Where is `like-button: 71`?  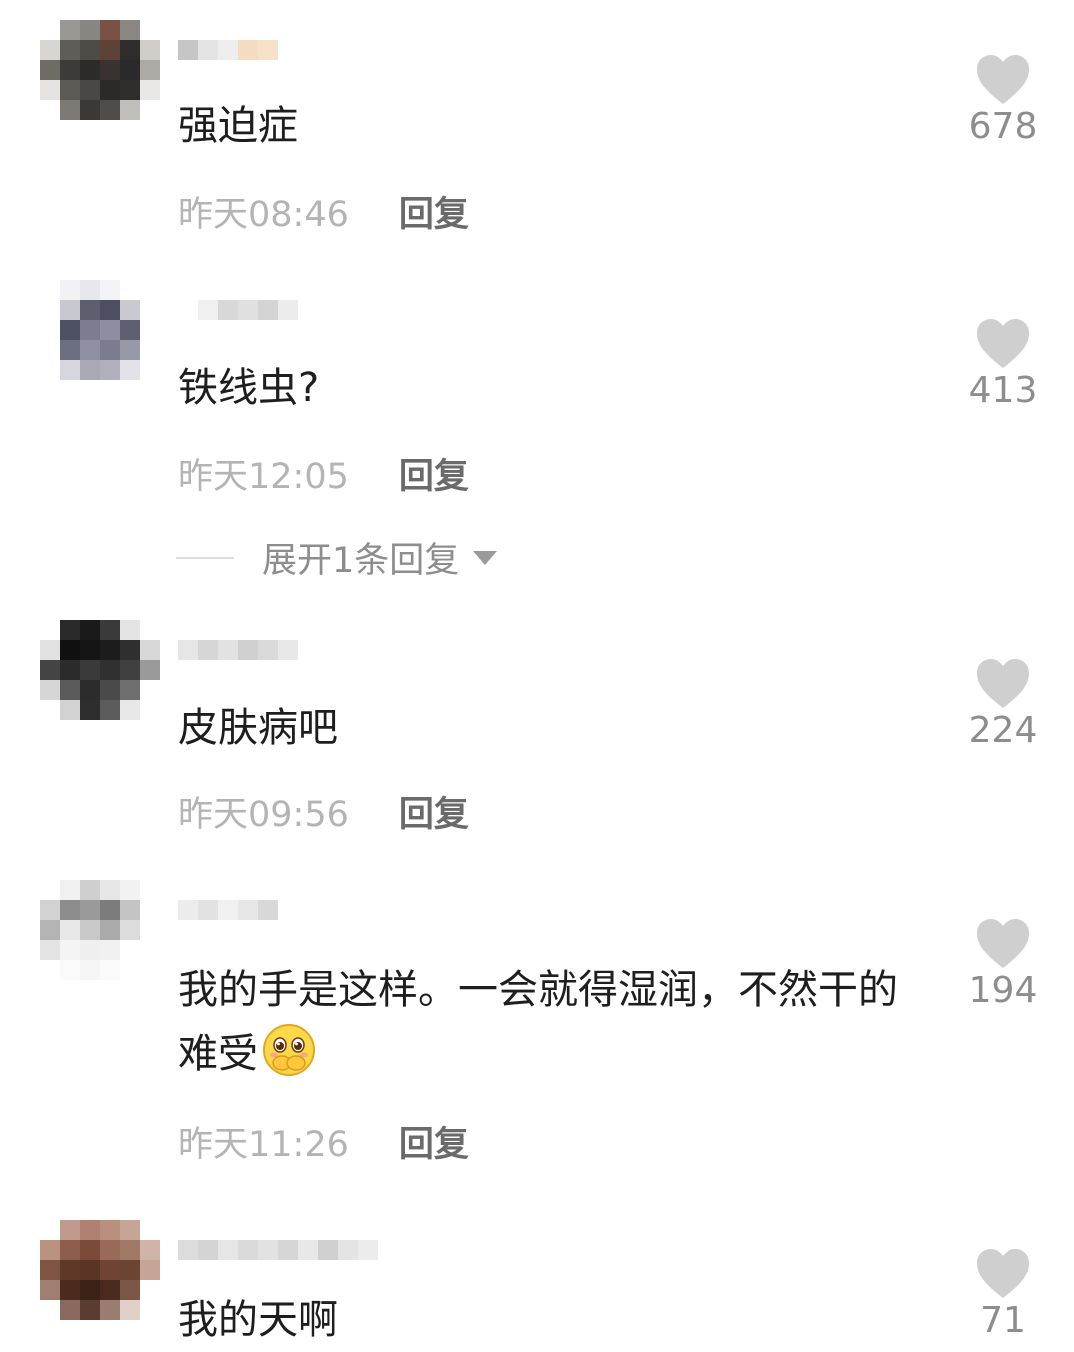 like-button: 71 is located at coordinates (1003, 1294).